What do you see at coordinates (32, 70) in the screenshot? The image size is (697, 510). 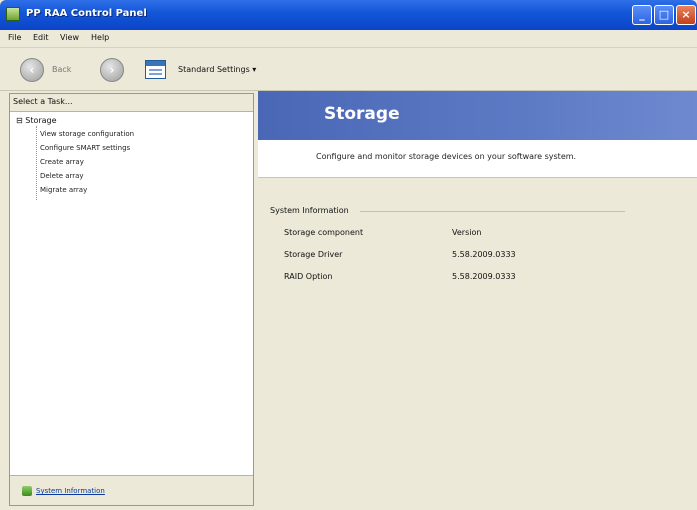 I see `back-icon: ‹` at bounding box center [32, 70].